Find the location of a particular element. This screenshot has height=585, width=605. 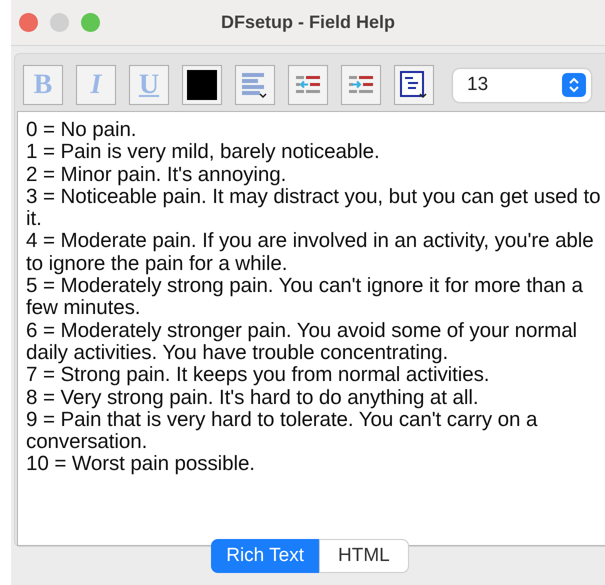

text-line: 5 = Moderately strong pain. You can't ignore it for more than a few minutes. is located at coordinates (305, 297).